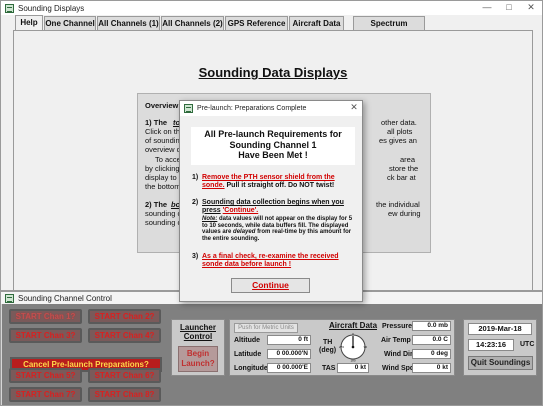  What do you see at coordinates (389, 28) in the screenshot?
I see `tab-spectrum-analyzer: Spectrum Analyzer` at bounding box center [389, 28].